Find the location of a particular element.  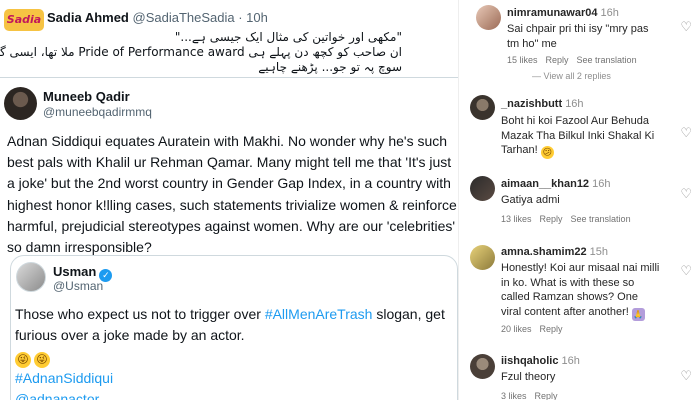

comment-4-likes: 20 likes is located at coordinates (516, 329).